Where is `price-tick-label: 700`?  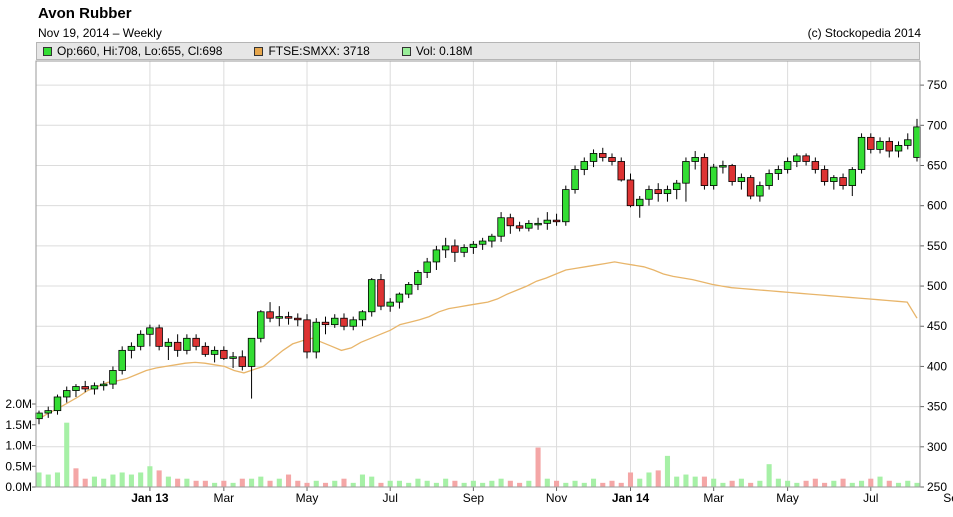
price-tick-label: 700 is located at coordinates (937, 125).